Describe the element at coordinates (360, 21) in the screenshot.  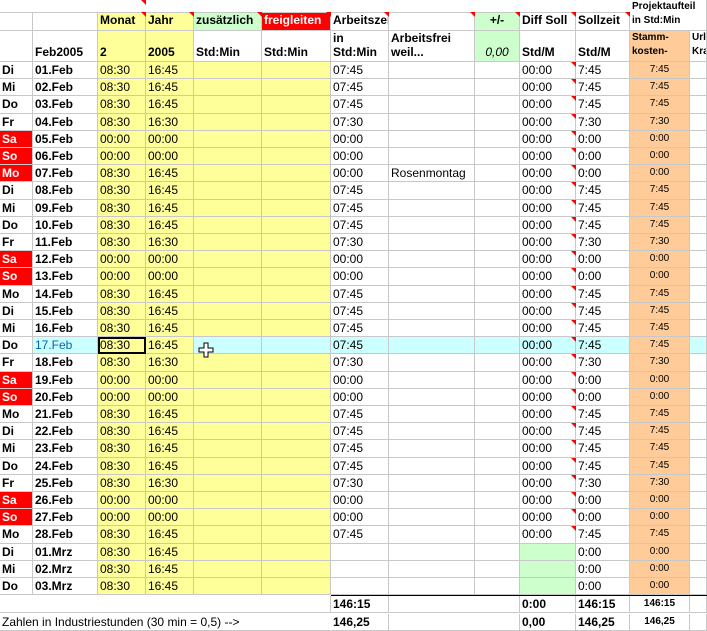
I see `header-arbeitszeit: Arbeitszeit` at that location.